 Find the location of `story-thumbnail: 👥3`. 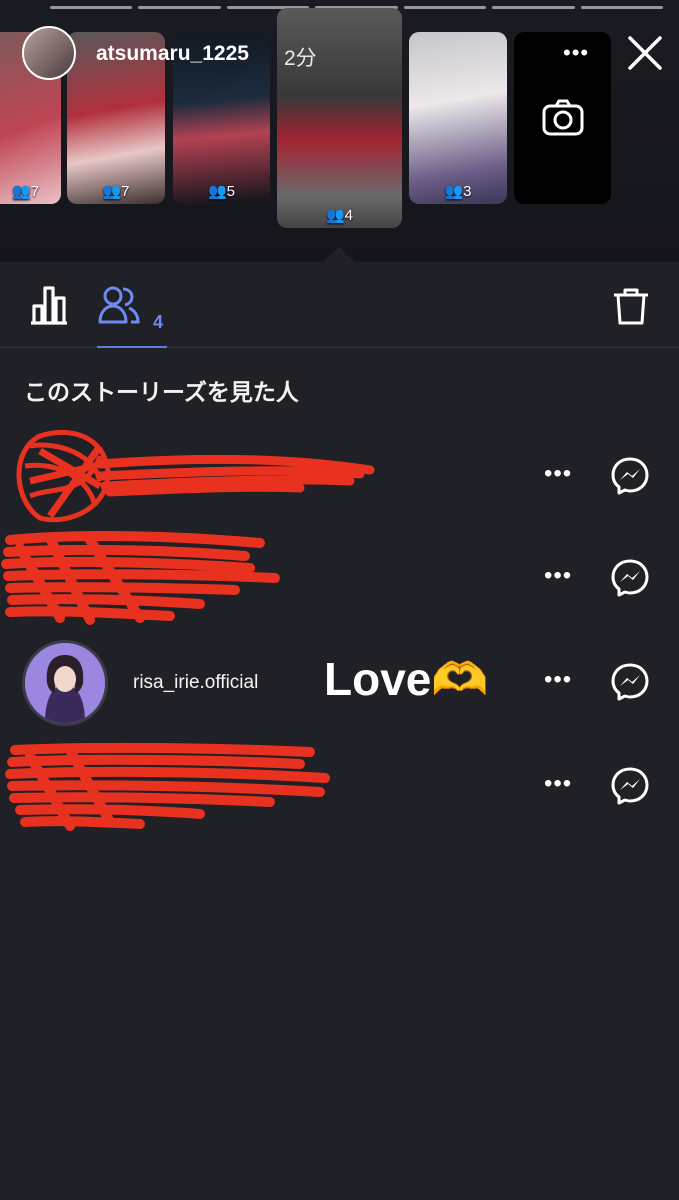

story-thumbnail: 👥3 is located at coordinates (458, 118).